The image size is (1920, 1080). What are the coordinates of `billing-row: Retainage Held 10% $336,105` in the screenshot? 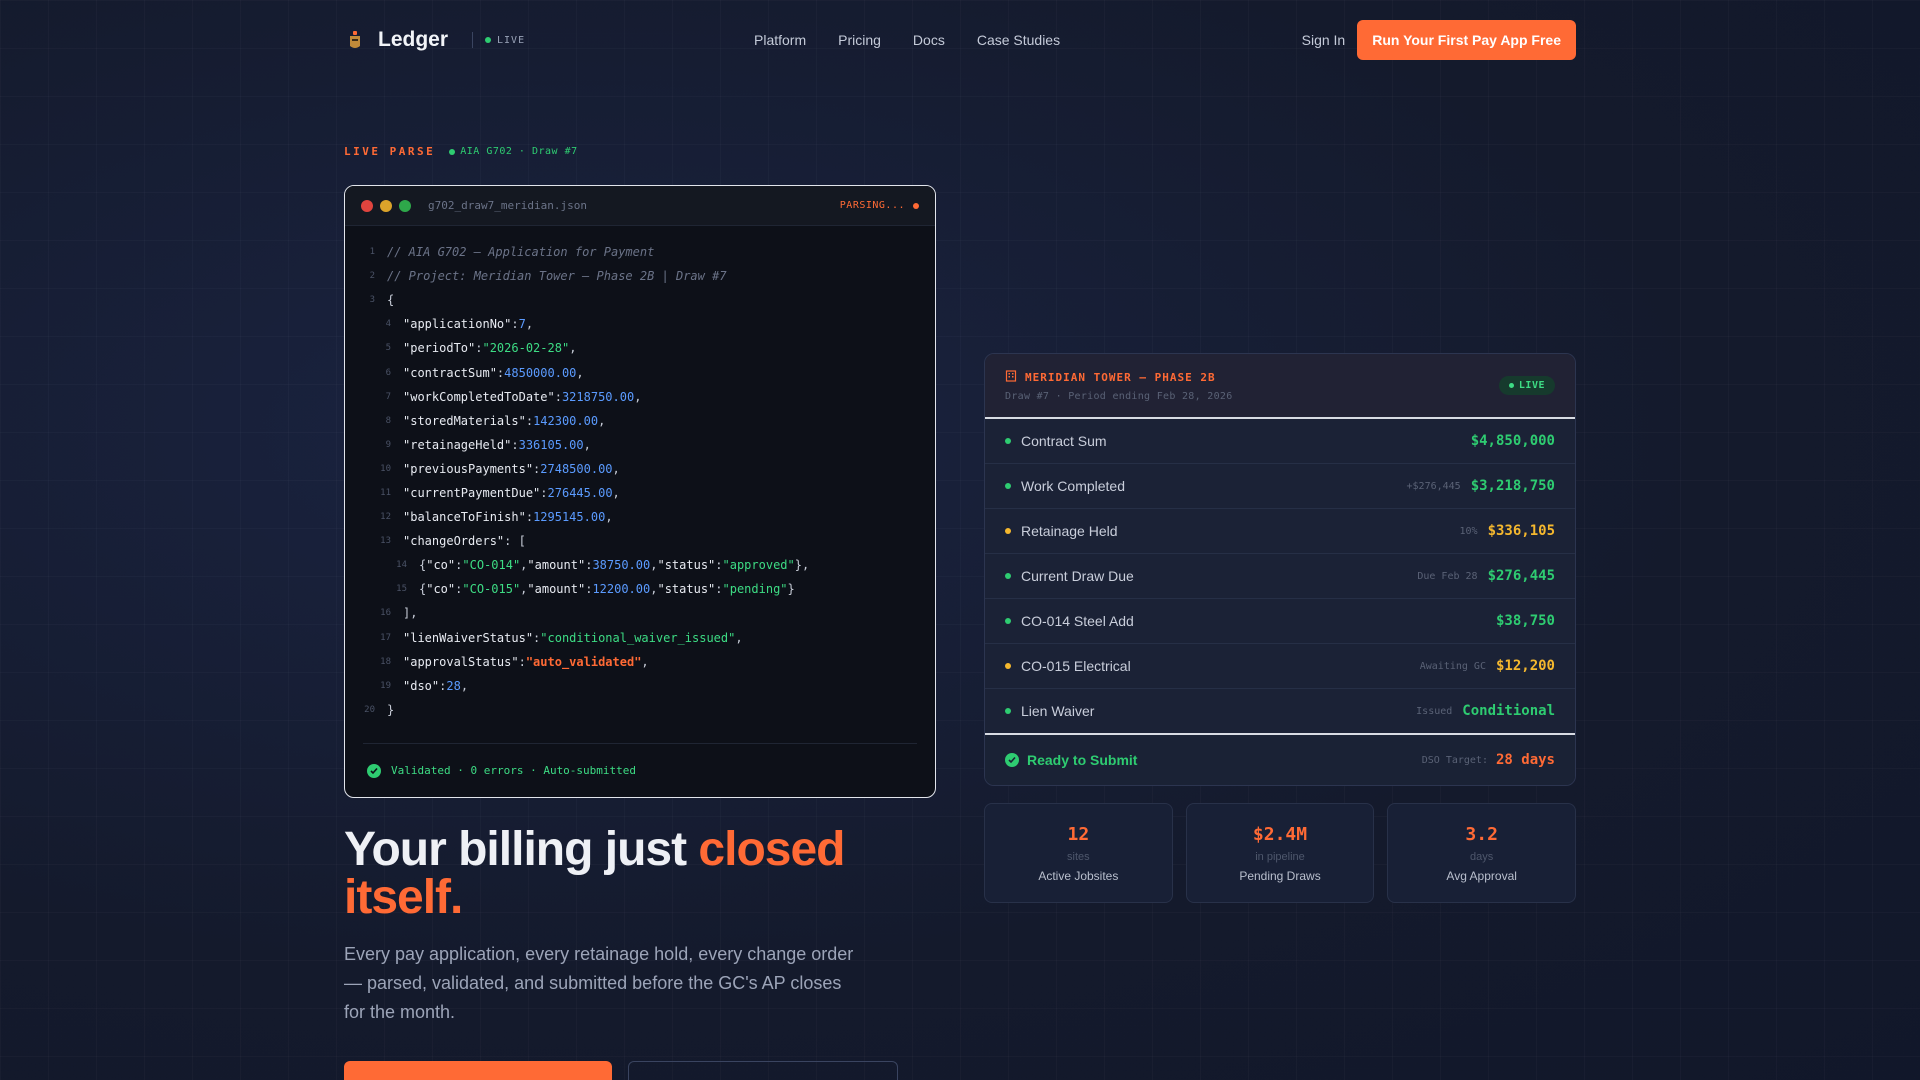 It's located at (1280, 531).